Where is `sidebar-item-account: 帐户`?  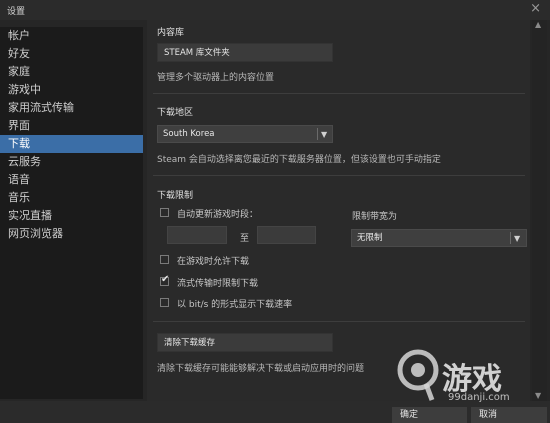 sidebar-item-account: 帐户 is located at coordinates (71, 36).